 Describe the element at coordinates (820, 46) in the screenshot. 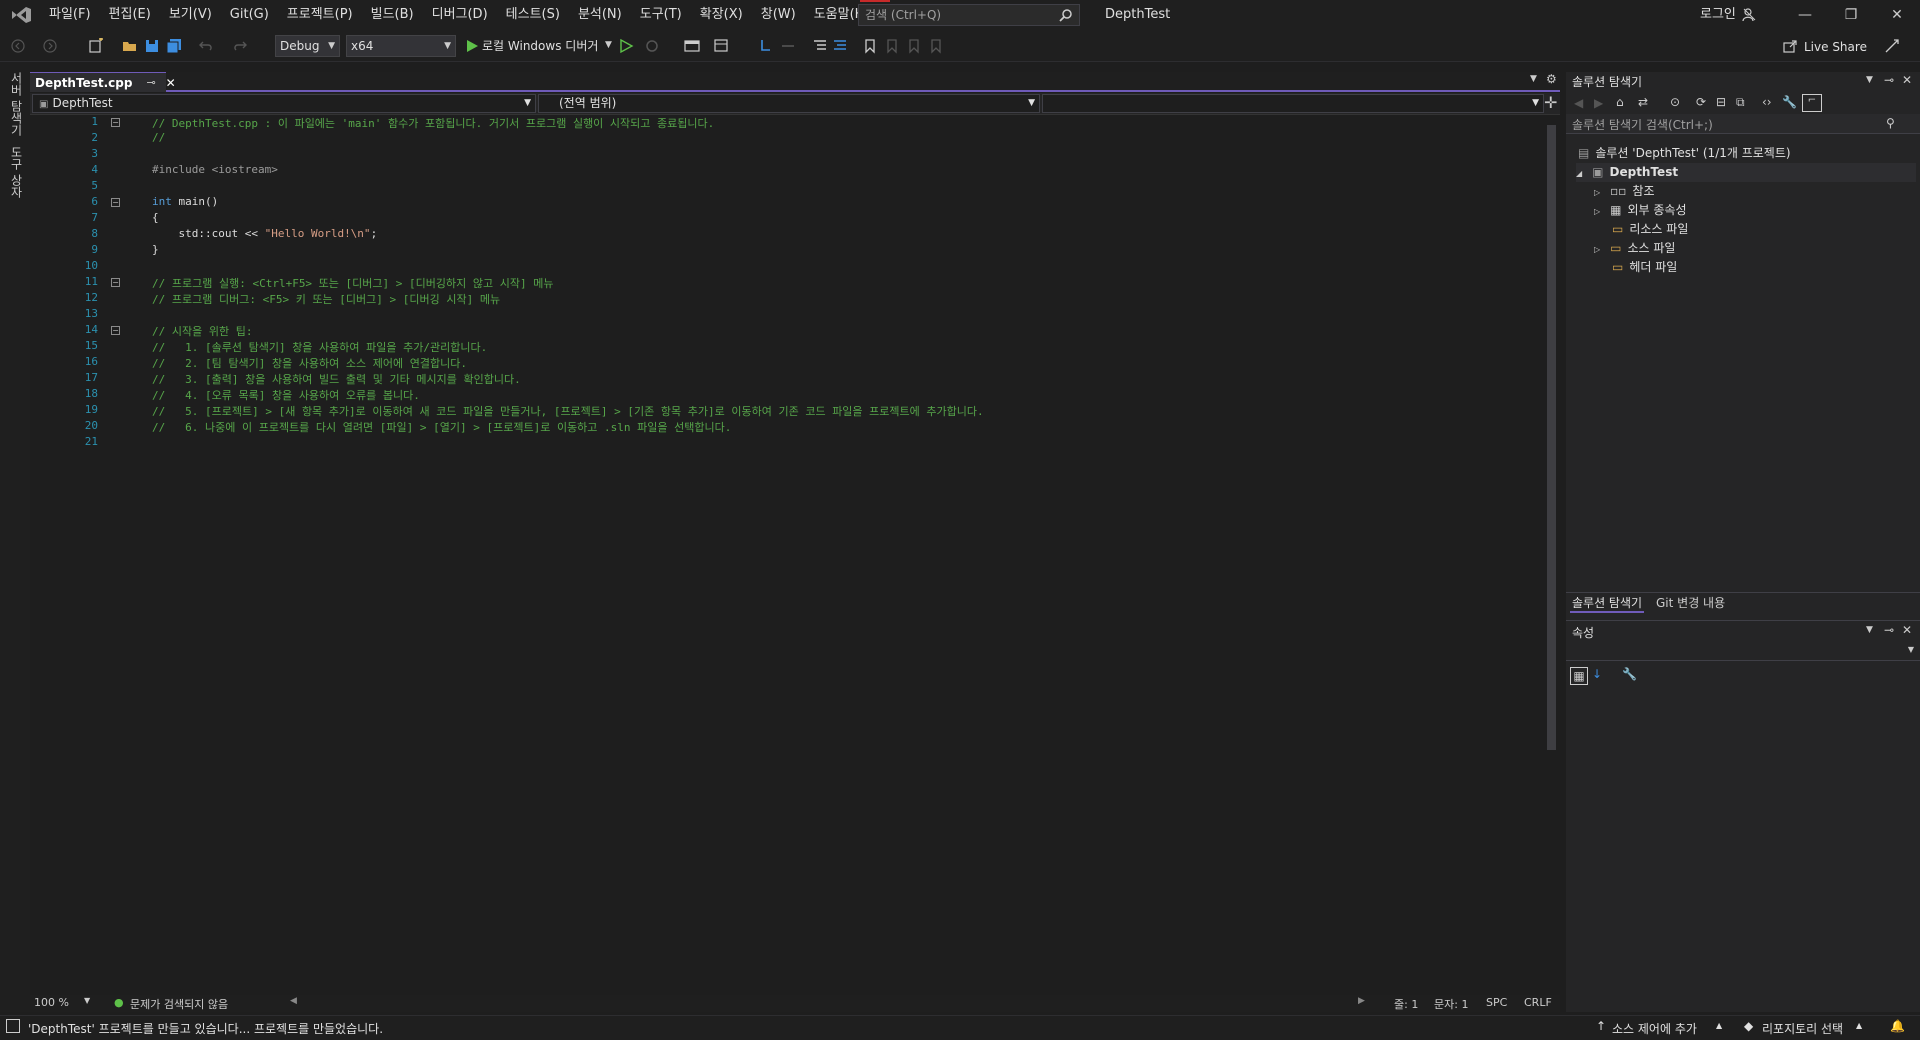

I see `comment-lines-icon` at that location.